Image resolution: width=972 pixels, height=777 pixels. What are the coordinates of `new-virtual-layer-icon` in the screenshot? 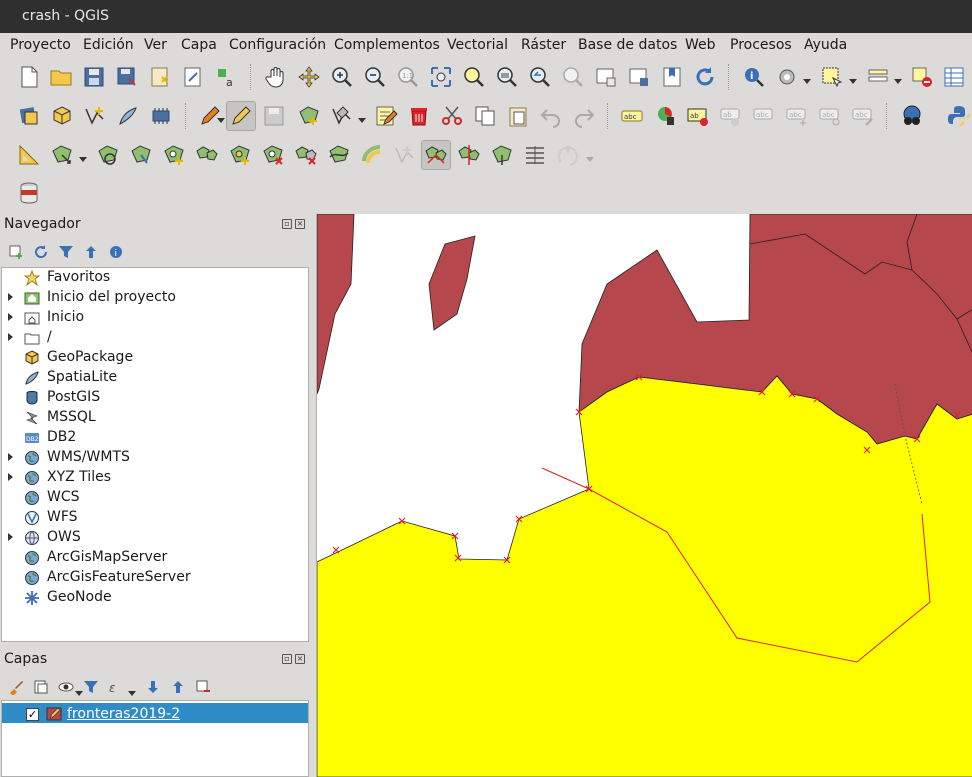 It's located at (161, 116).